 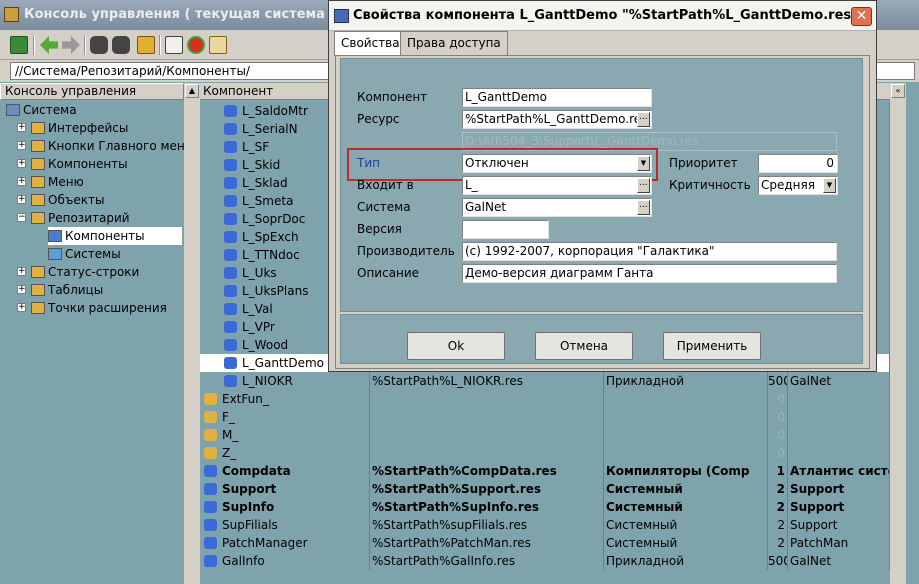 What do you see at coordinates (121, 45) in the screenshot?
I see `binoculars-next-icon` at bounding box center [121, 45].